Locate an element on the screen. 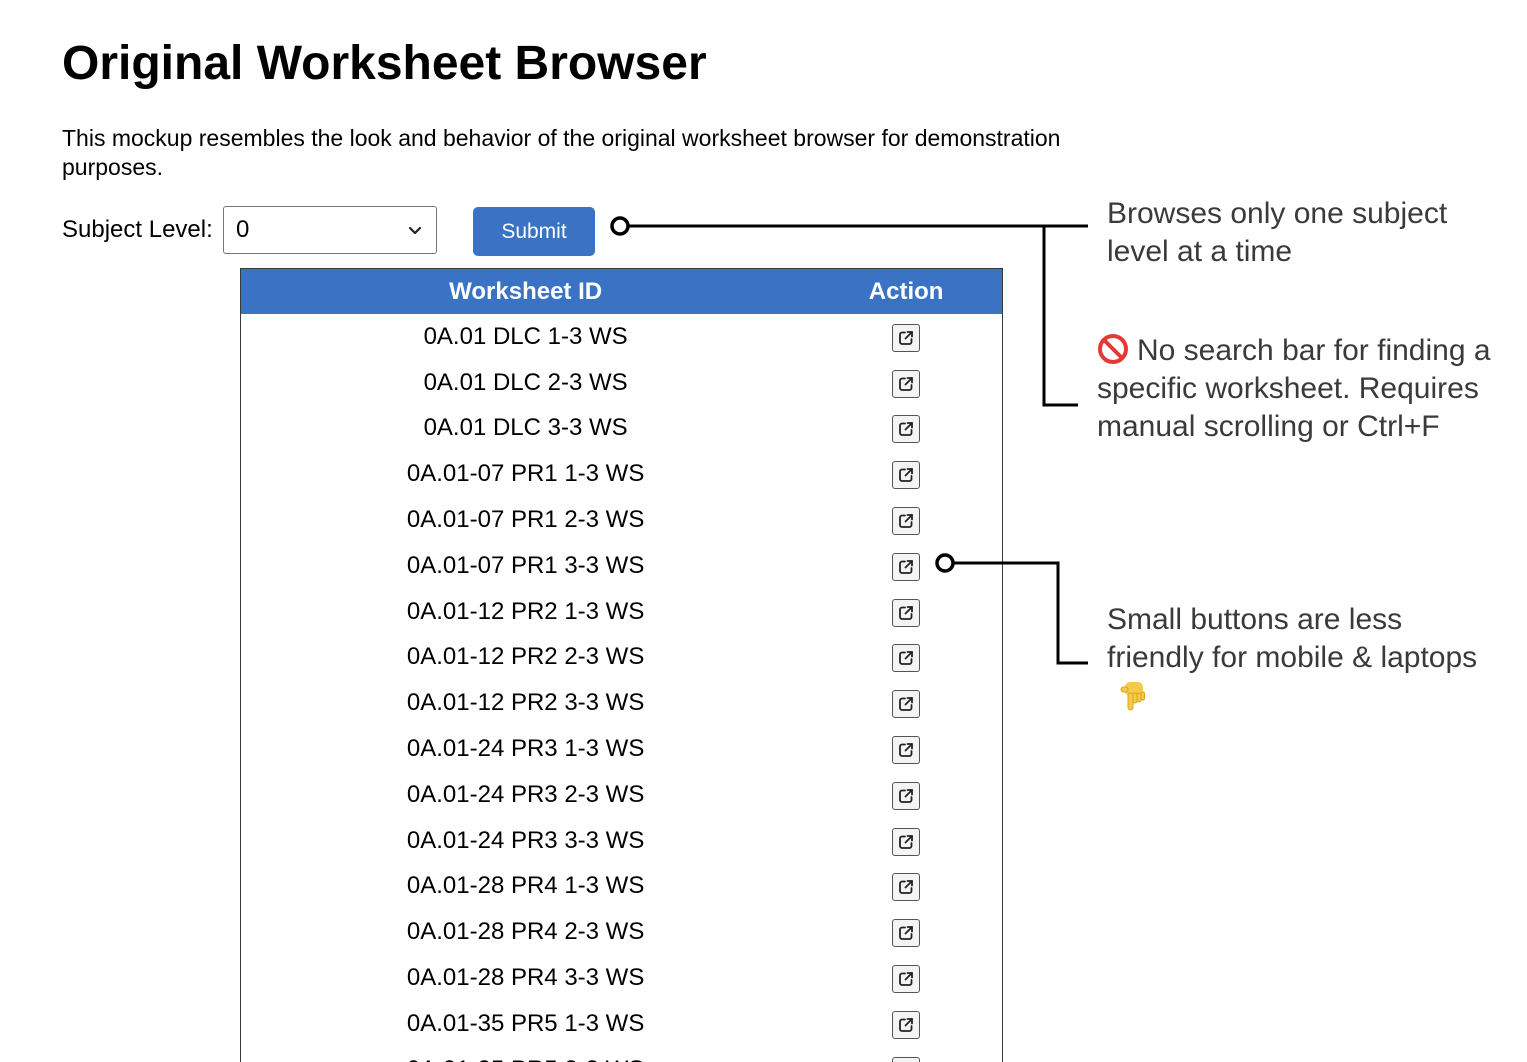 The image size is (1527, 1062). table-row: 0A.01-24 PR3 1-3 WS is located at coordinates (621, 749).